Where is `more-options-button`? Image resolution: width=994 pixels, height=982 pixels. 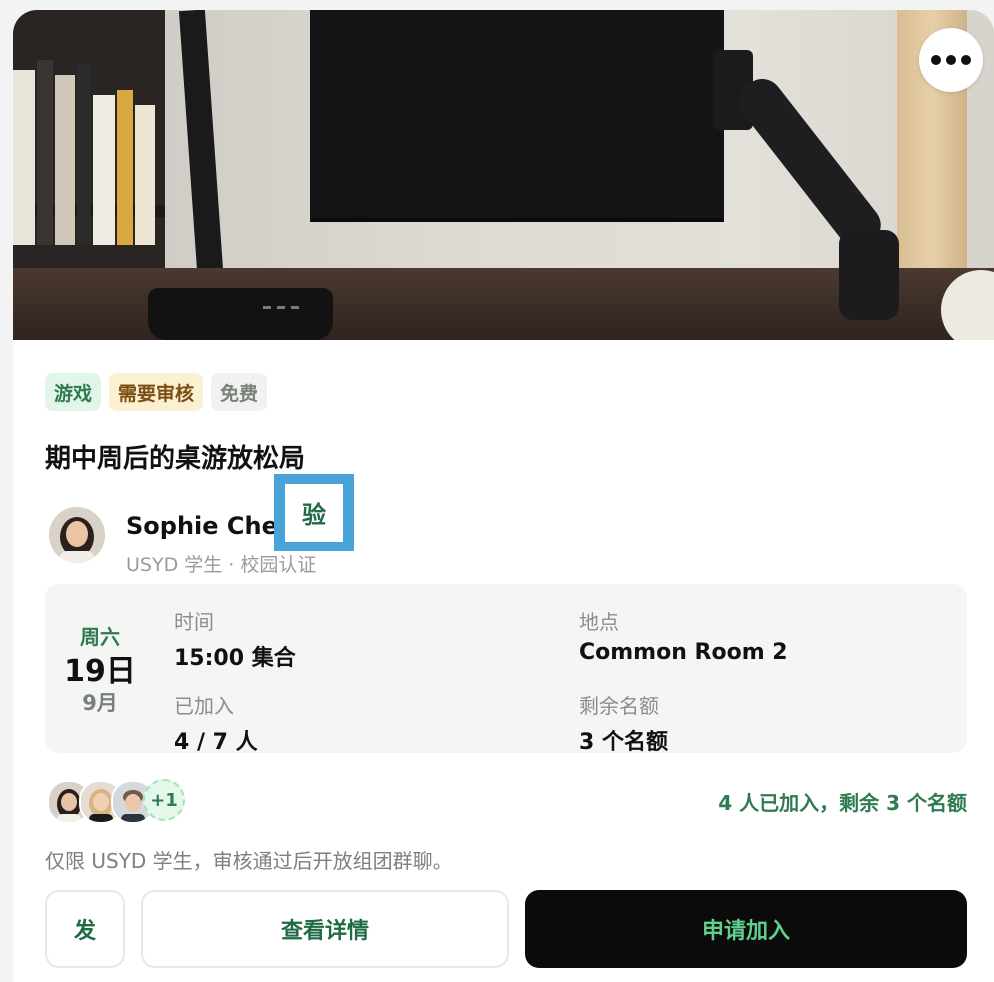
more-options-button is located at coordinates (951, 60).